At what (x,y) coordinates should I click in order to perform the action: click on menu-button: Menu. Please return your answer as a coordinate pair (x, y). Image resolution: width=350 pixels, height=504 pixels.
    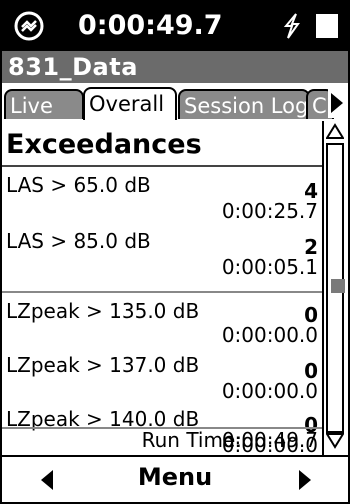
    Looking at the image, I should click on (175, 477).